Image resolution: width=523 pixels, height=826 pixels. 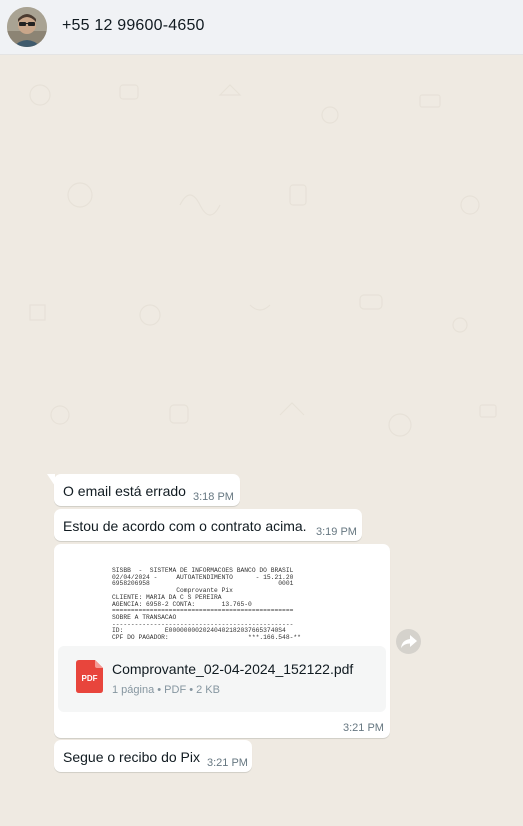 What do you see at coordinates (206, 638) in the screenshot?
I see `receipt-line: CPF DO PAGADOR: ***.166.548-**` at bounding box center [206, 638].